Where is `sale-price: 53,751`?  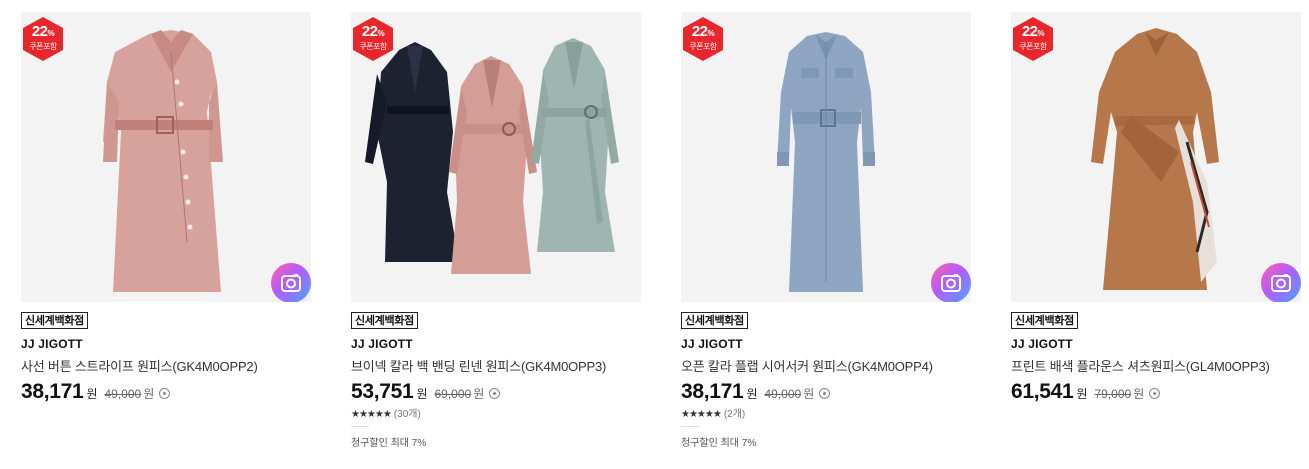 sale-price: 53,751 is located at coordinates (382, 391).